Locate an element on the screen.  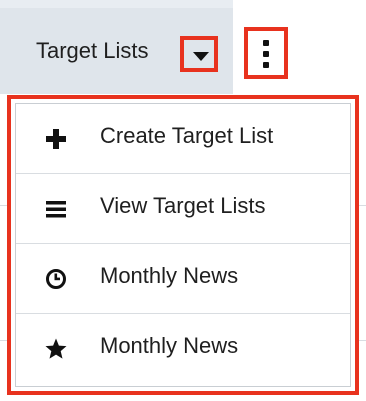
plus-icon is located at coordinates (56, 139).